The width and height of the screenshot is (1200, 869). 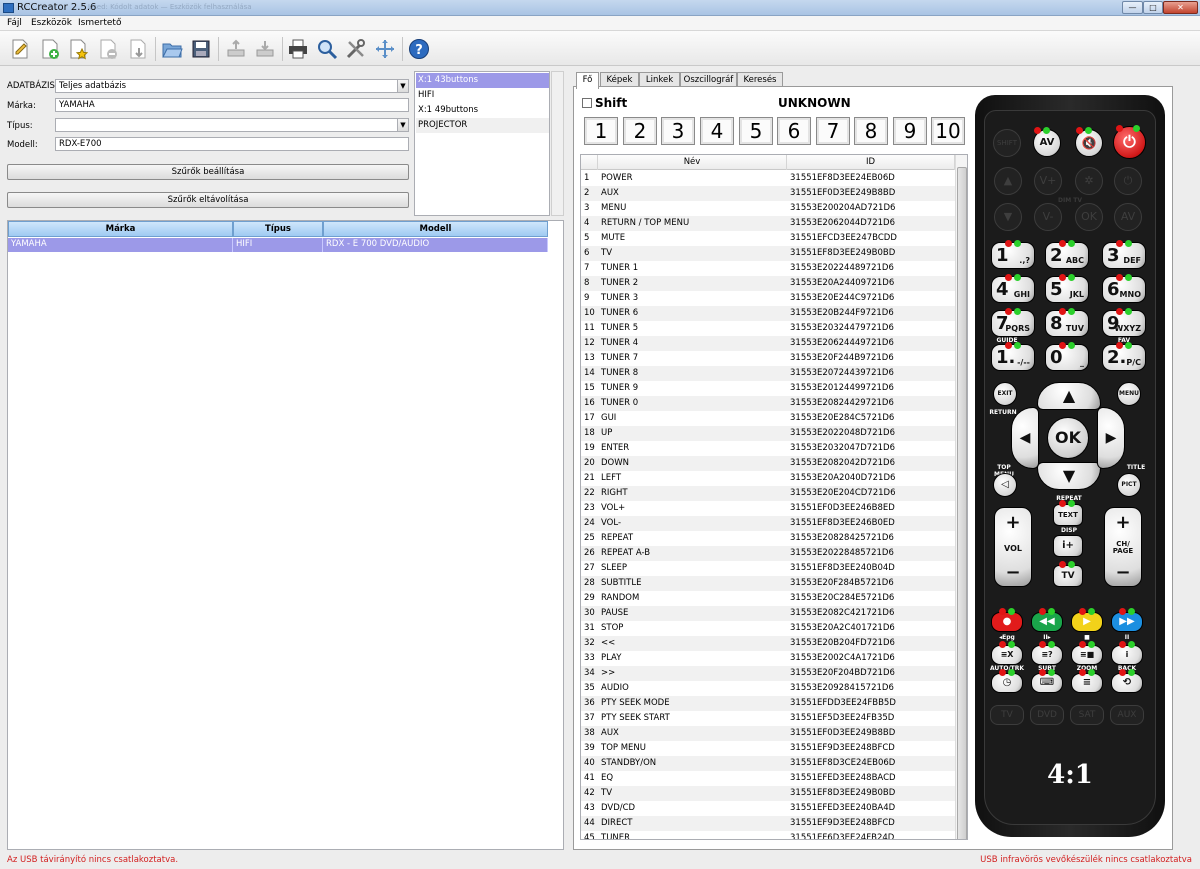 I want to click on arrow-right-icon: ▶, so click(x=1111, y=438).